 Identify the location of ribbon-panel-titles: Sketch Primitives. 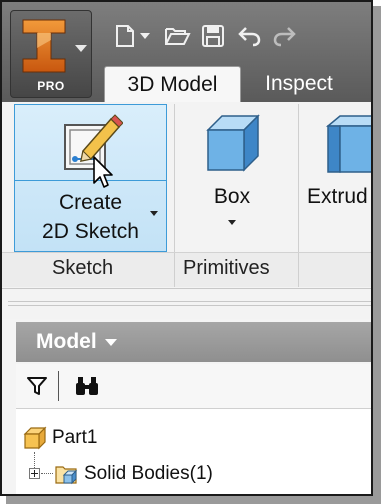
(186, 269).